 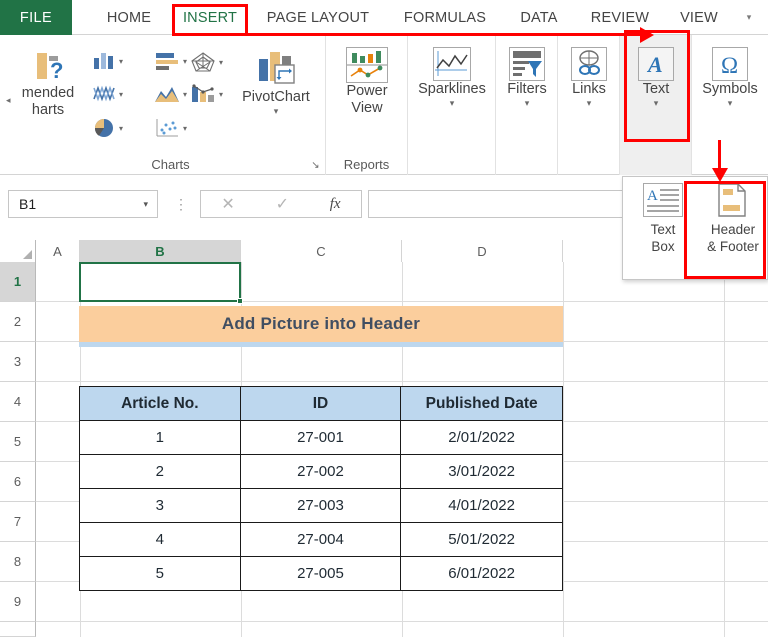 What do you see at coordinates (185, 61) in the screenshot?
I see `bar-chart-caret-icon: ▾` at bounding box center [185, 61].